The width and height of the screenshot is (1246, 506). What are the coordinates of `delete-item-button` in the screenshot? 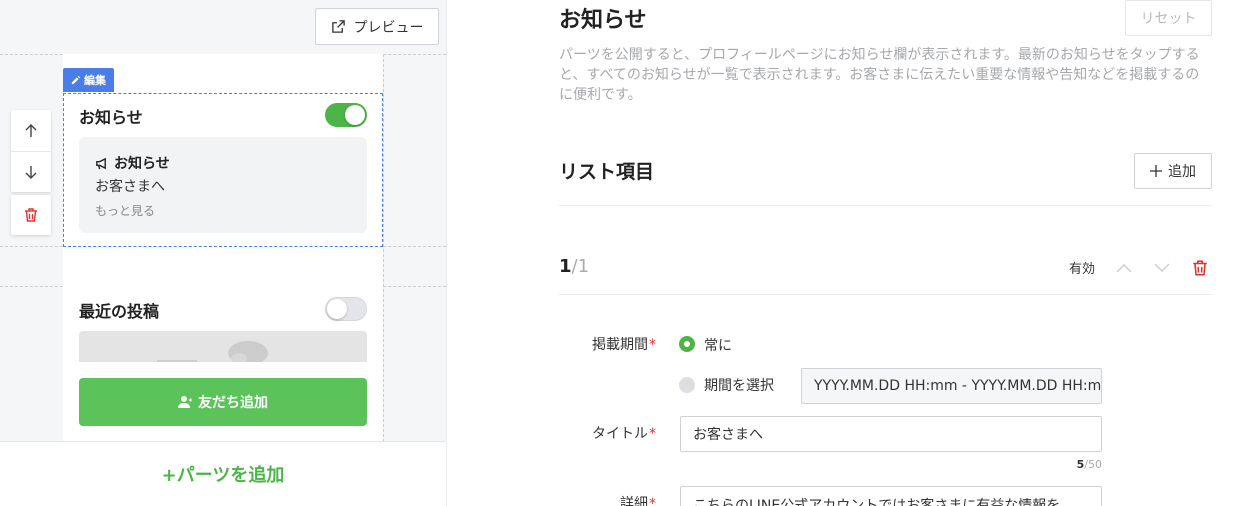 It's located at (1200, 268).